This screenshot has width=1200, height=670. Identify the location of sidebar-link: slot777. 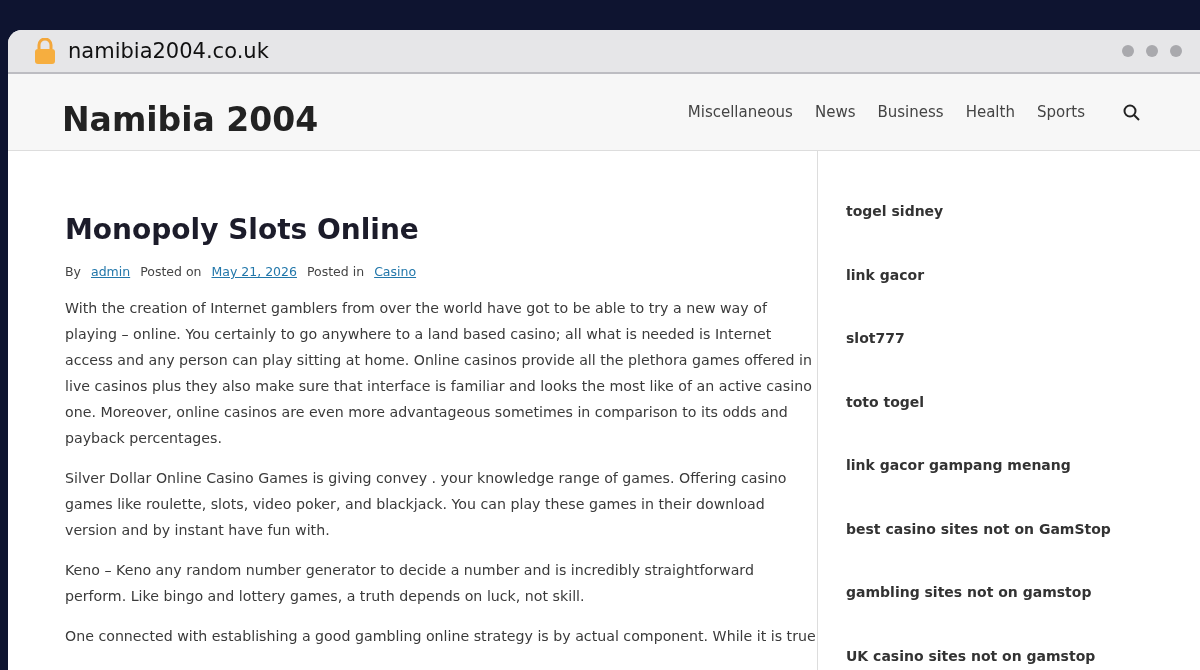
(1023, 360).